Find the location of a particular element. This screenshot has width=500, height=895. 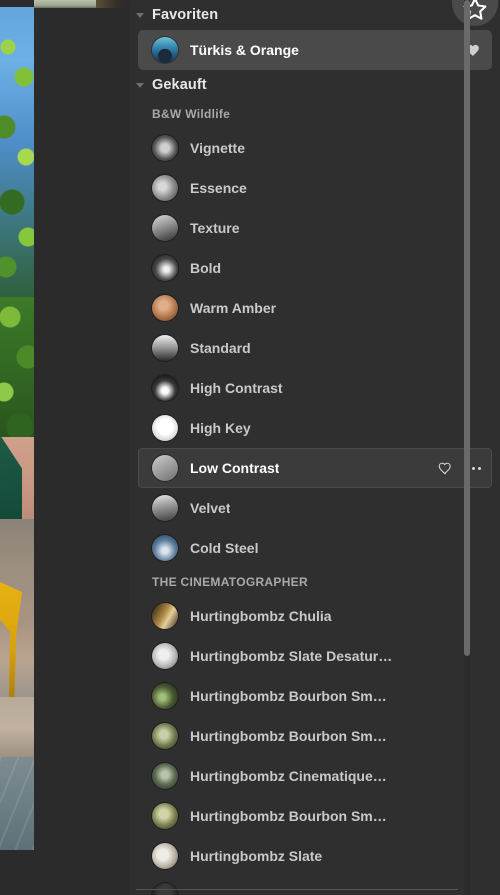

preset-row: Vignette is located at coordinates (315, 148).